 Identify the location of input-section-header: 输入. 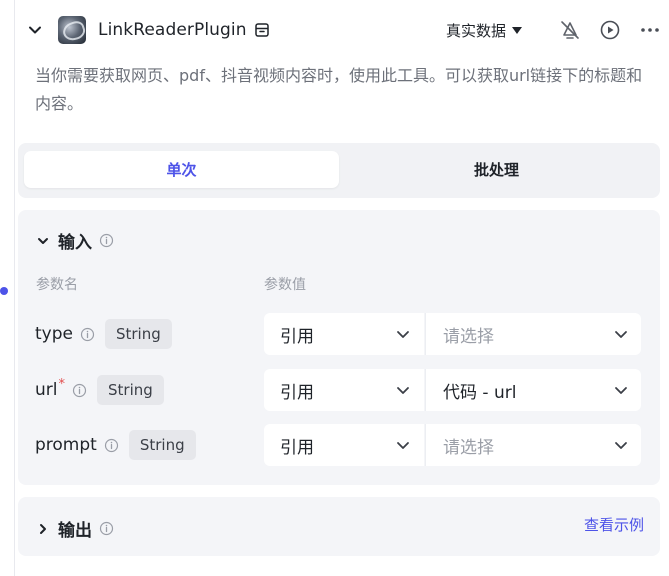
(75, 240).